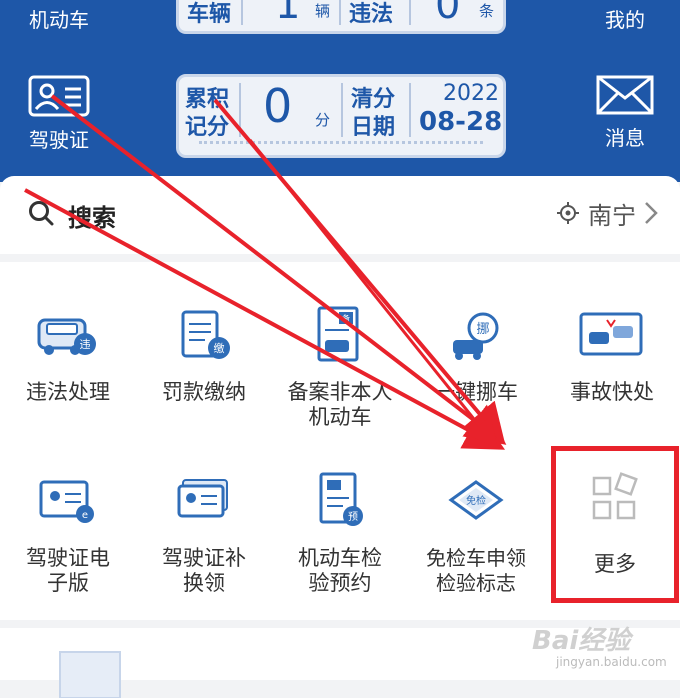  I want to click on panel-dots, so click(341, 145).